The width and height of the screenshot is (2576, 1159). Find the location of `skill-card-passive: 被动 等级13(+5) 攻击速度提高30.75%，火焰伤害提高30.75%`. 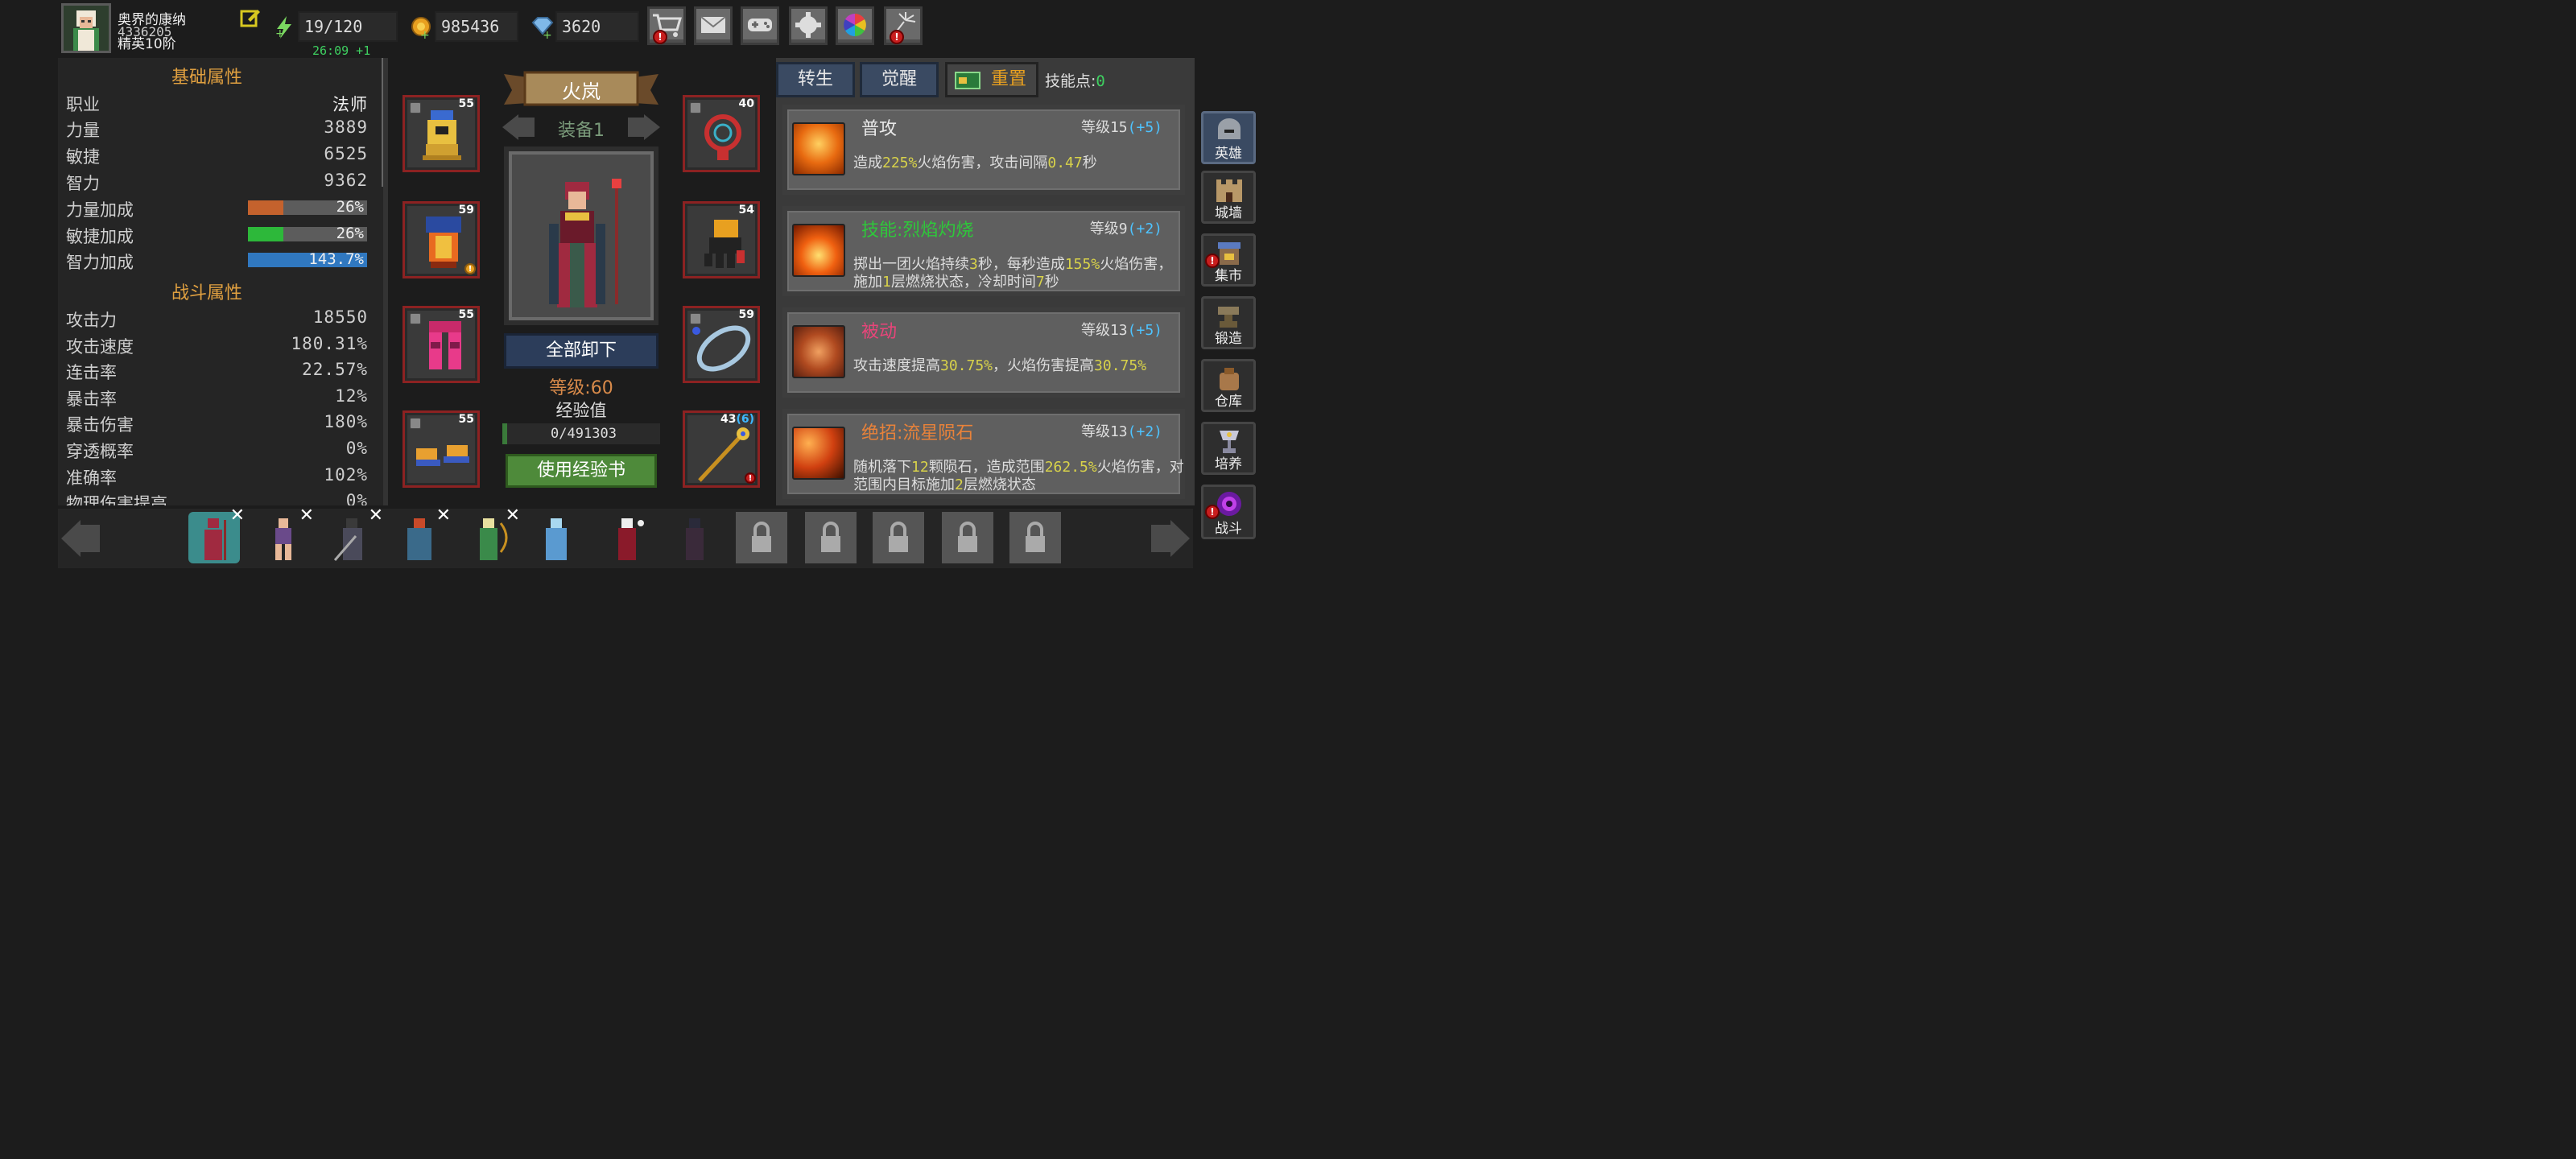

skill-card-passive: 被动 等级13(+5) 攻击速度提高30.75%，火焰伤害提高30.75% is located at coordinates (983, 352).